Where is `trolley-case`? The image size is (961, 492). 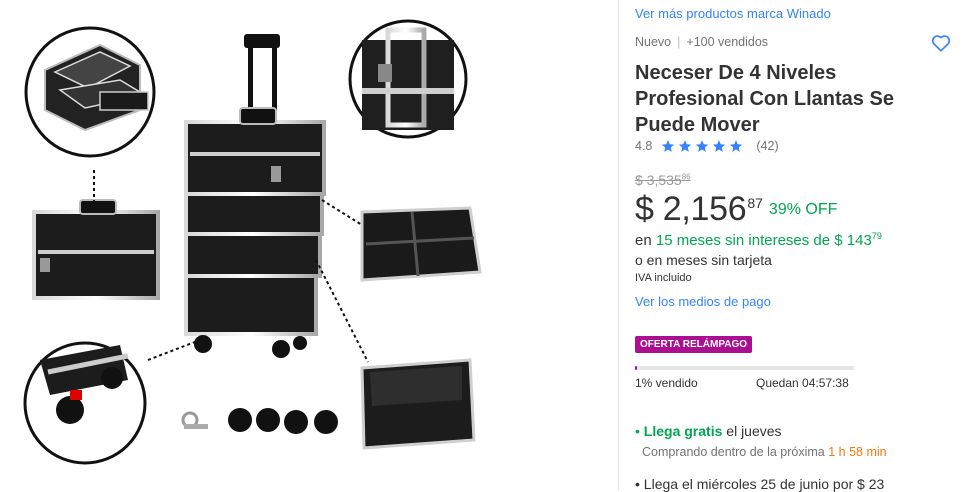 trolley-case is located at coordinates (255, 196).